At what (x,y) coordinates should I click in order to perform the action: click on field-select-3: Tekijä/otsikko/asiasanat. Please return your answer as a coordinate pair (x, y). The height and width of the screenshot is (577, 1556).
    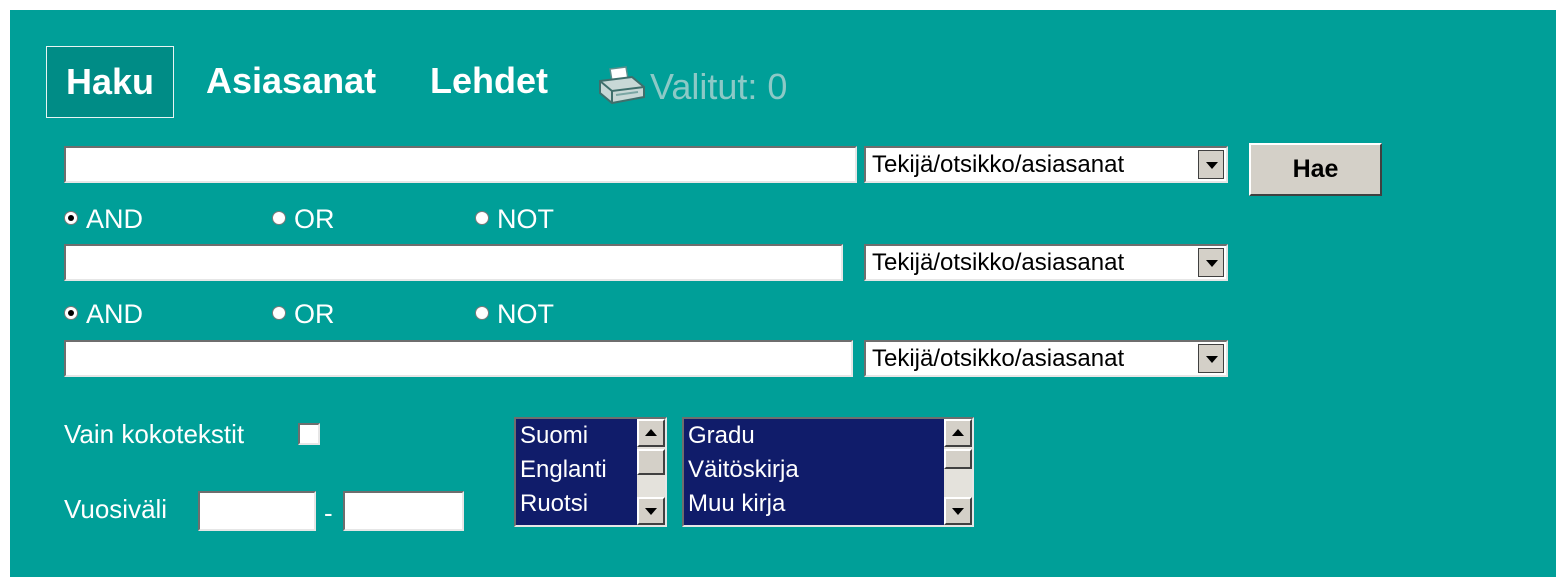
    Looking at the image, I should click on (1046, 358).